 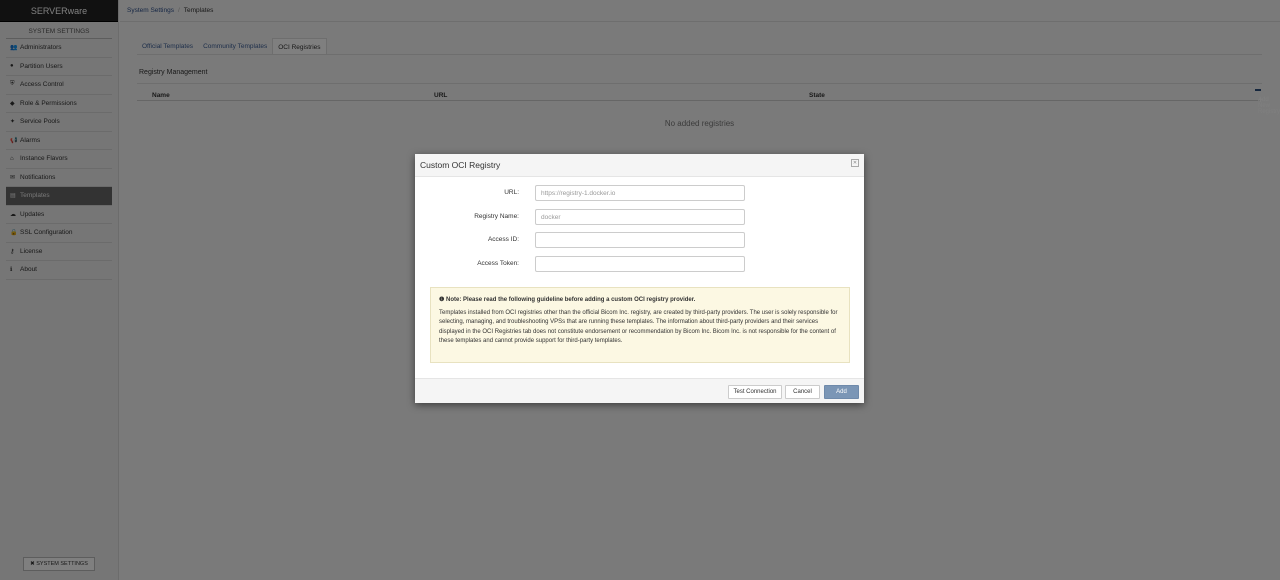 What do you see at coordinates (855, 163) in the screenshot?
I see `close-icon: ✕` at bounding box center [855, 163].